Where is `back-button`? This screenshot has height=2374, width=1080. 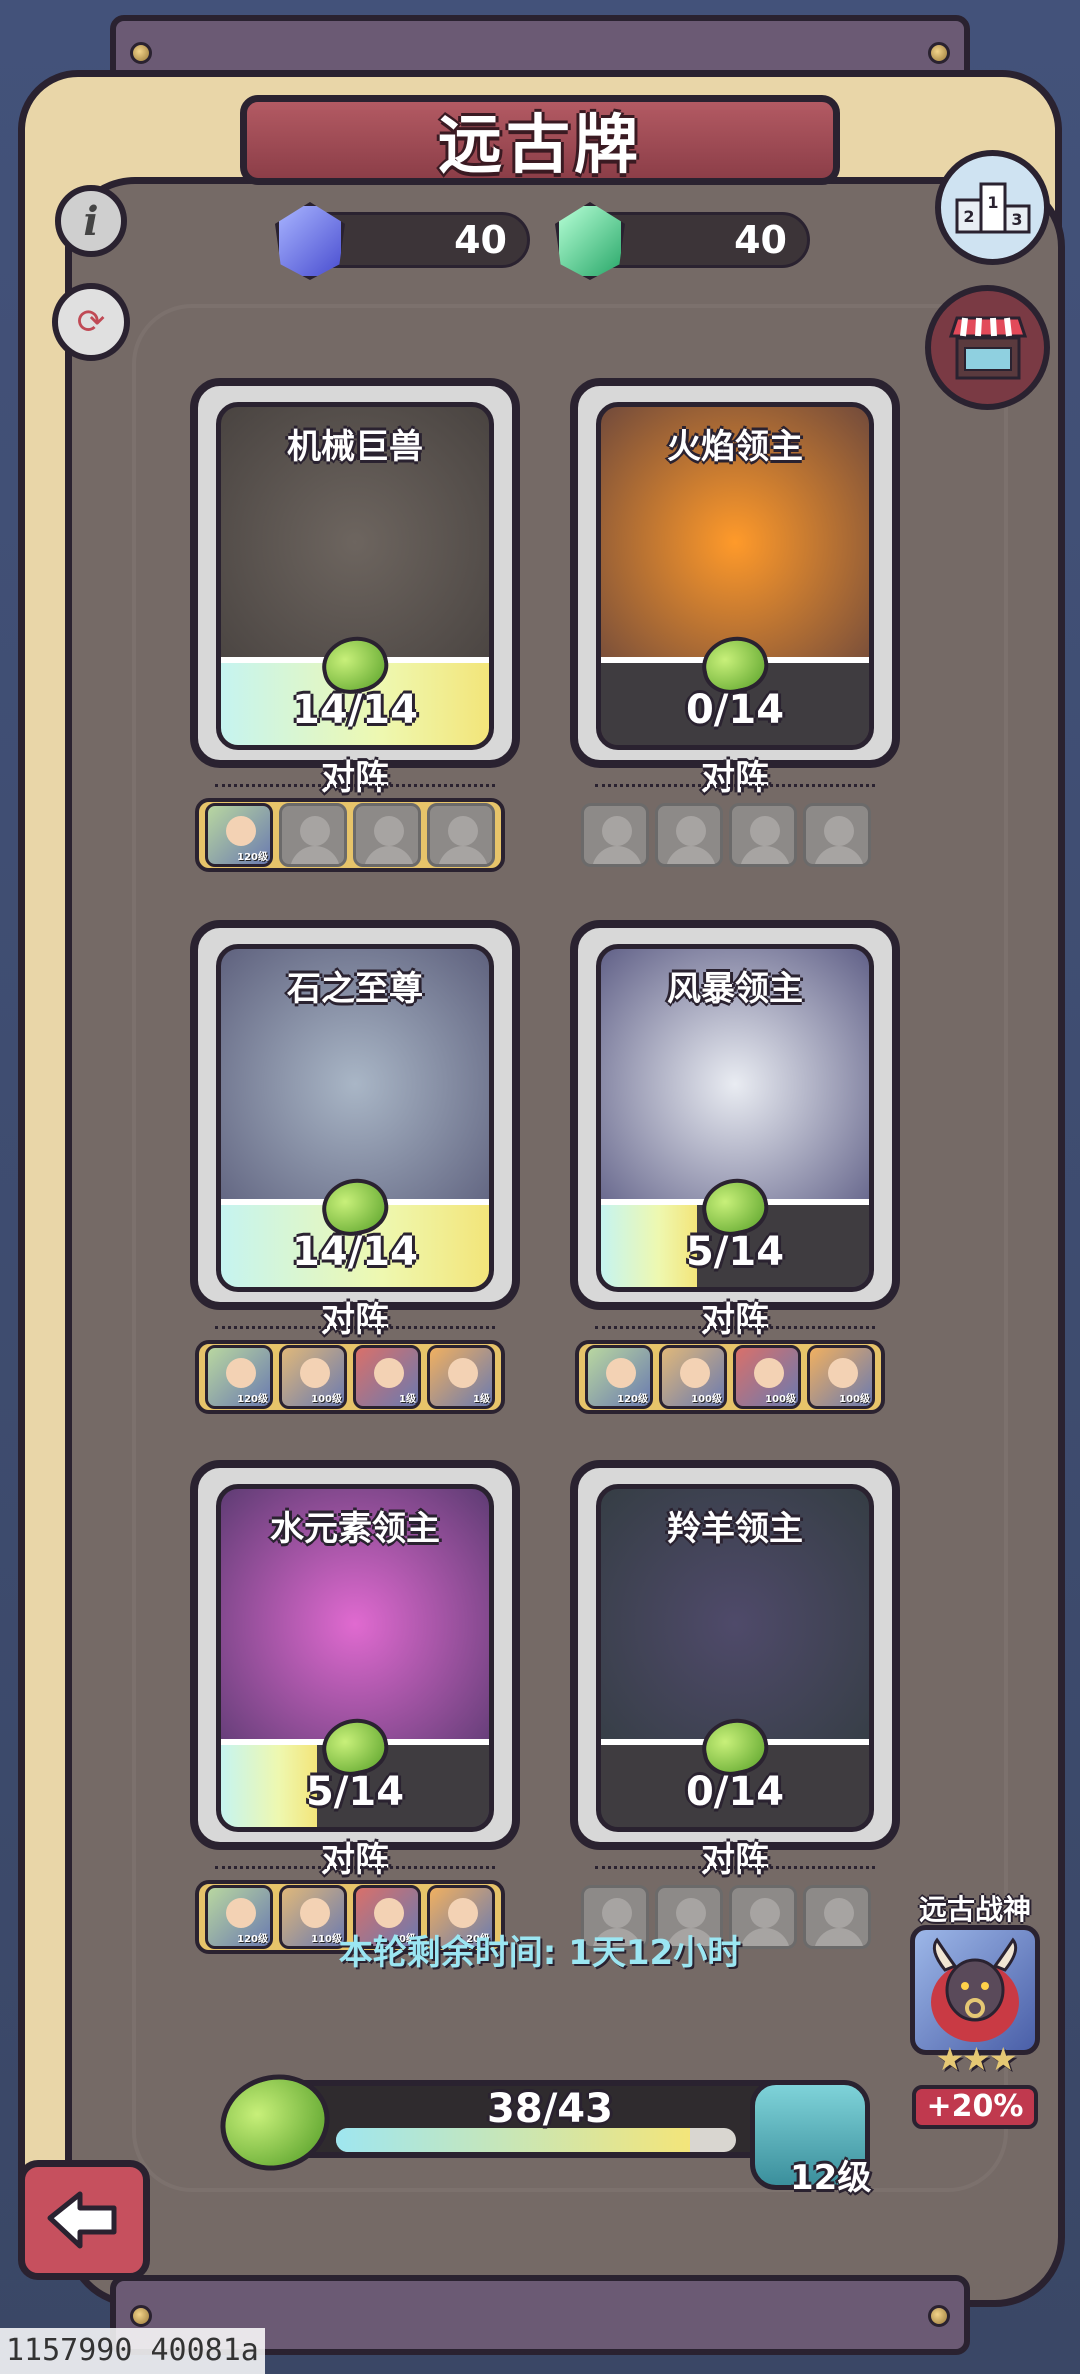
back-button is located at coordinates (84, 2220).